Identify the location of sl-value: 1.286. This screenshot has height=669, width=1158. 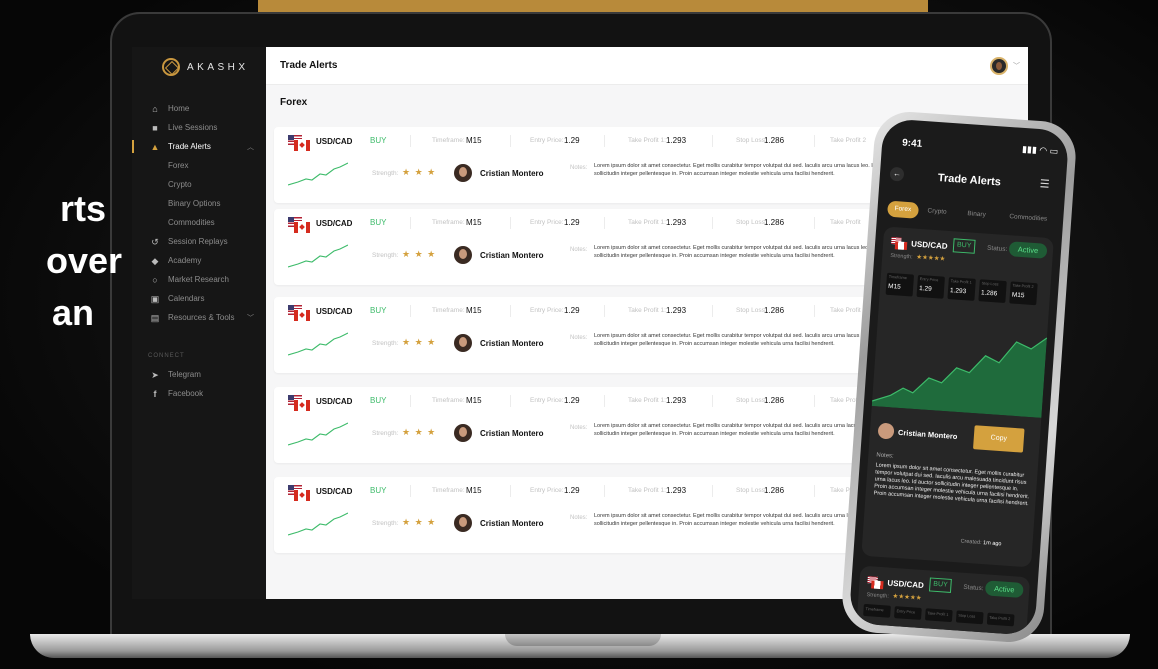
(774, 222).